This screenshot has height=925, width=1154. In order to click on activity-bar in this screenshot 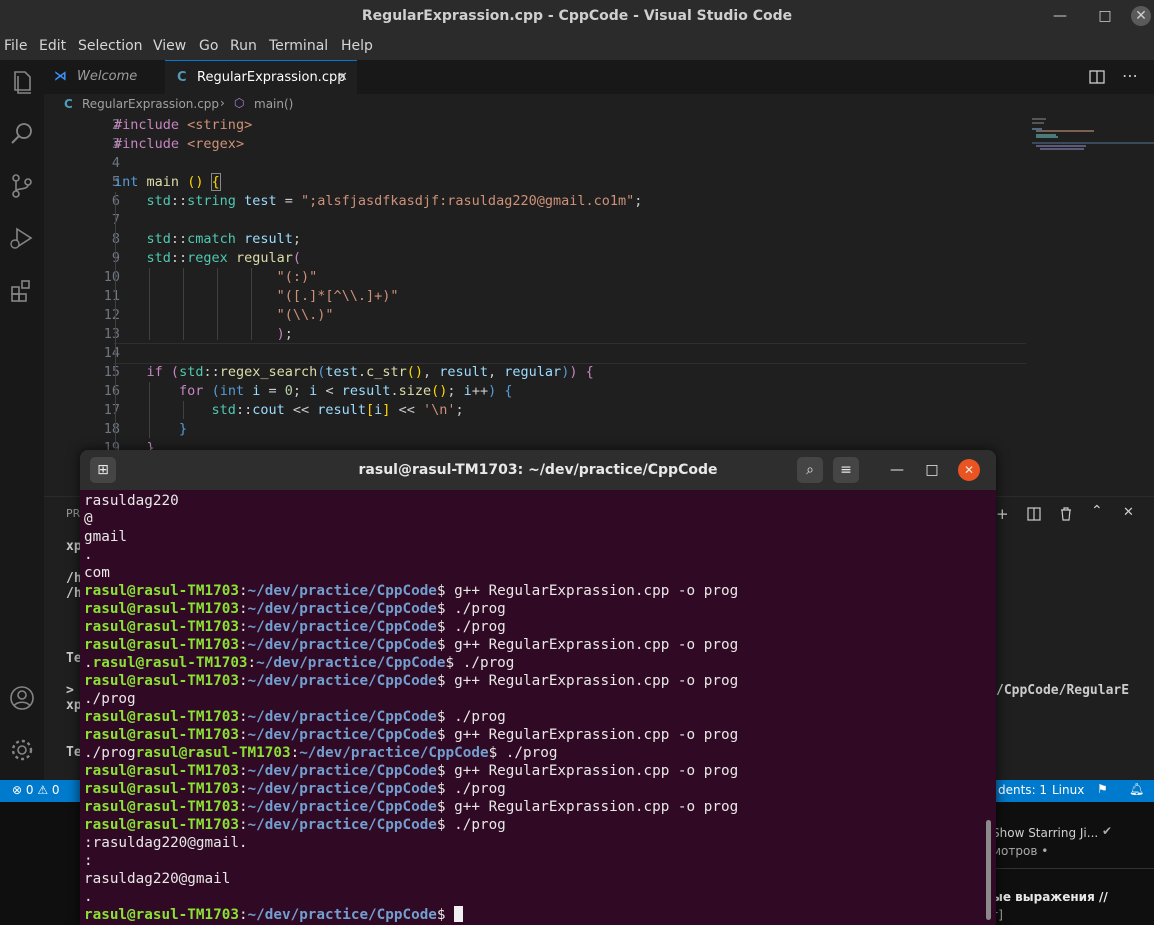, I will do `click(22, 420)`.